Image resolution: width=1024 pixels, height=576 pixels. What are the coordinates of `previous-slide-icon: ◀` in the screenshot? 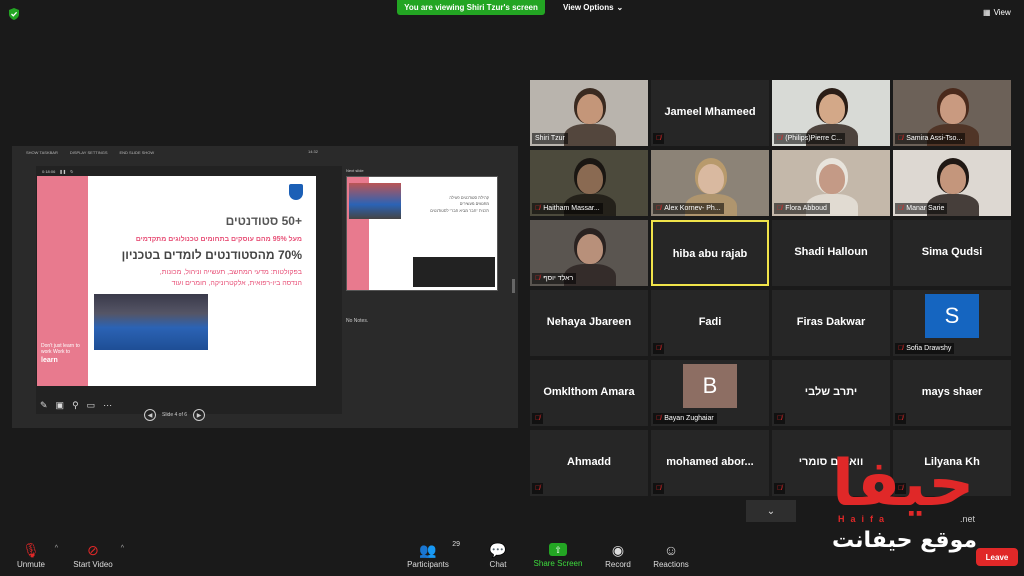 It's located at (150, 415).